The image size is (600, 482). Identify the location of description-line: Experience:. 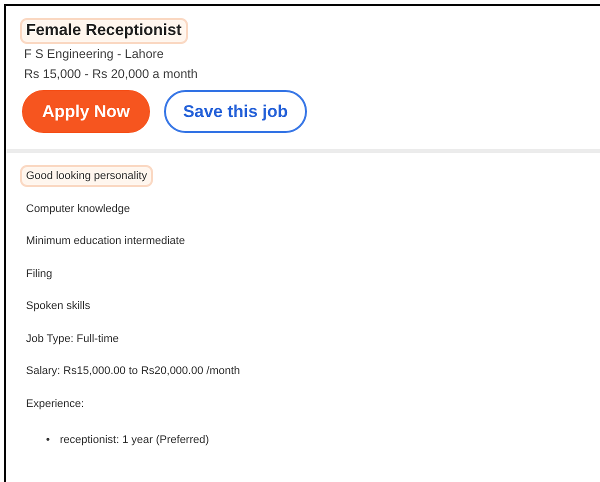
(55, 404).